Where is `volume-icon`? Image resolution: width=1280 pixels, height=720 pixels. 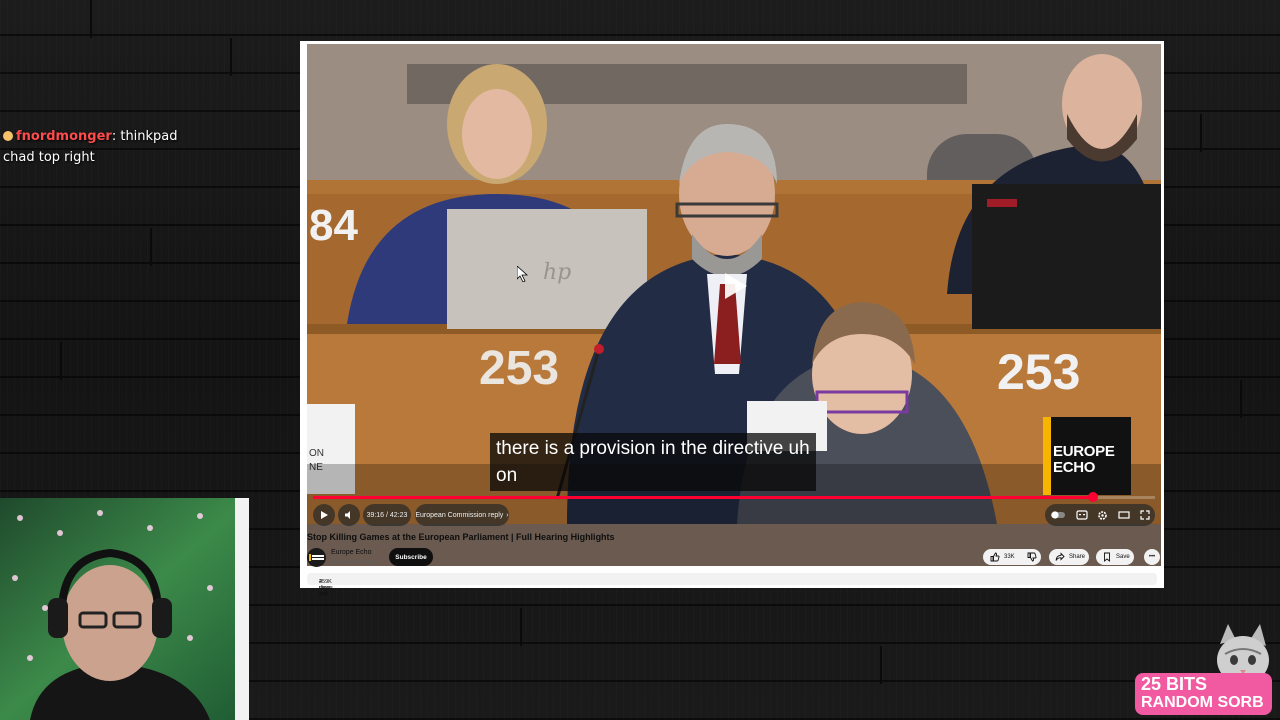 volume-icon is located at coordinates (347, 515).